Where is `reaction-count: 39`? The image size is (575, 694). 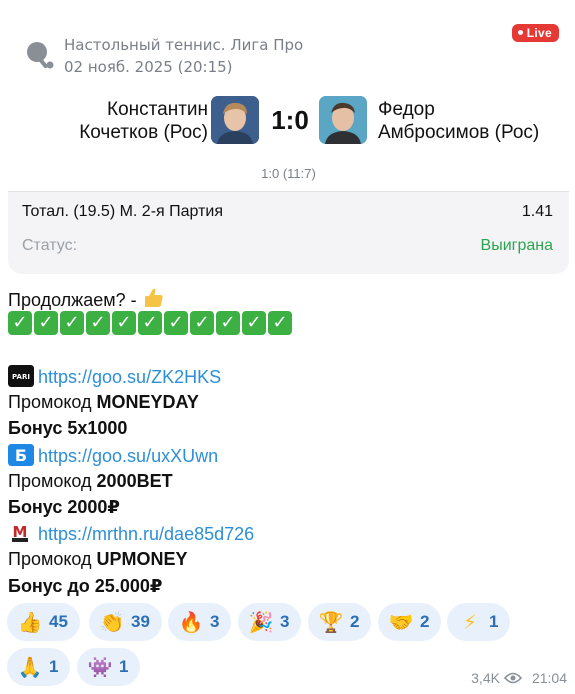
reaction-count: 39 is located at coordinates (140, 621).